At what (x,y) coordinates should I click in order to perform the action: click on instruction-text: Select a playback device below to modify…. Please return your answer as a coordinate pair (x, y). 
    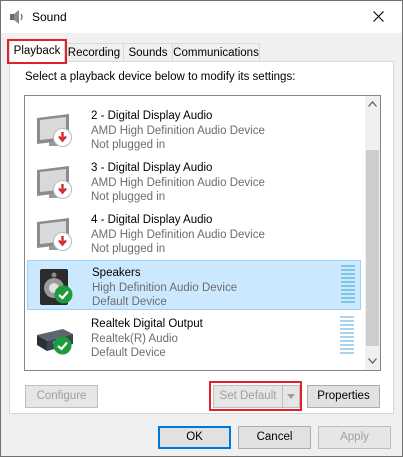
    Looking at the image, I should click on (160, 77).